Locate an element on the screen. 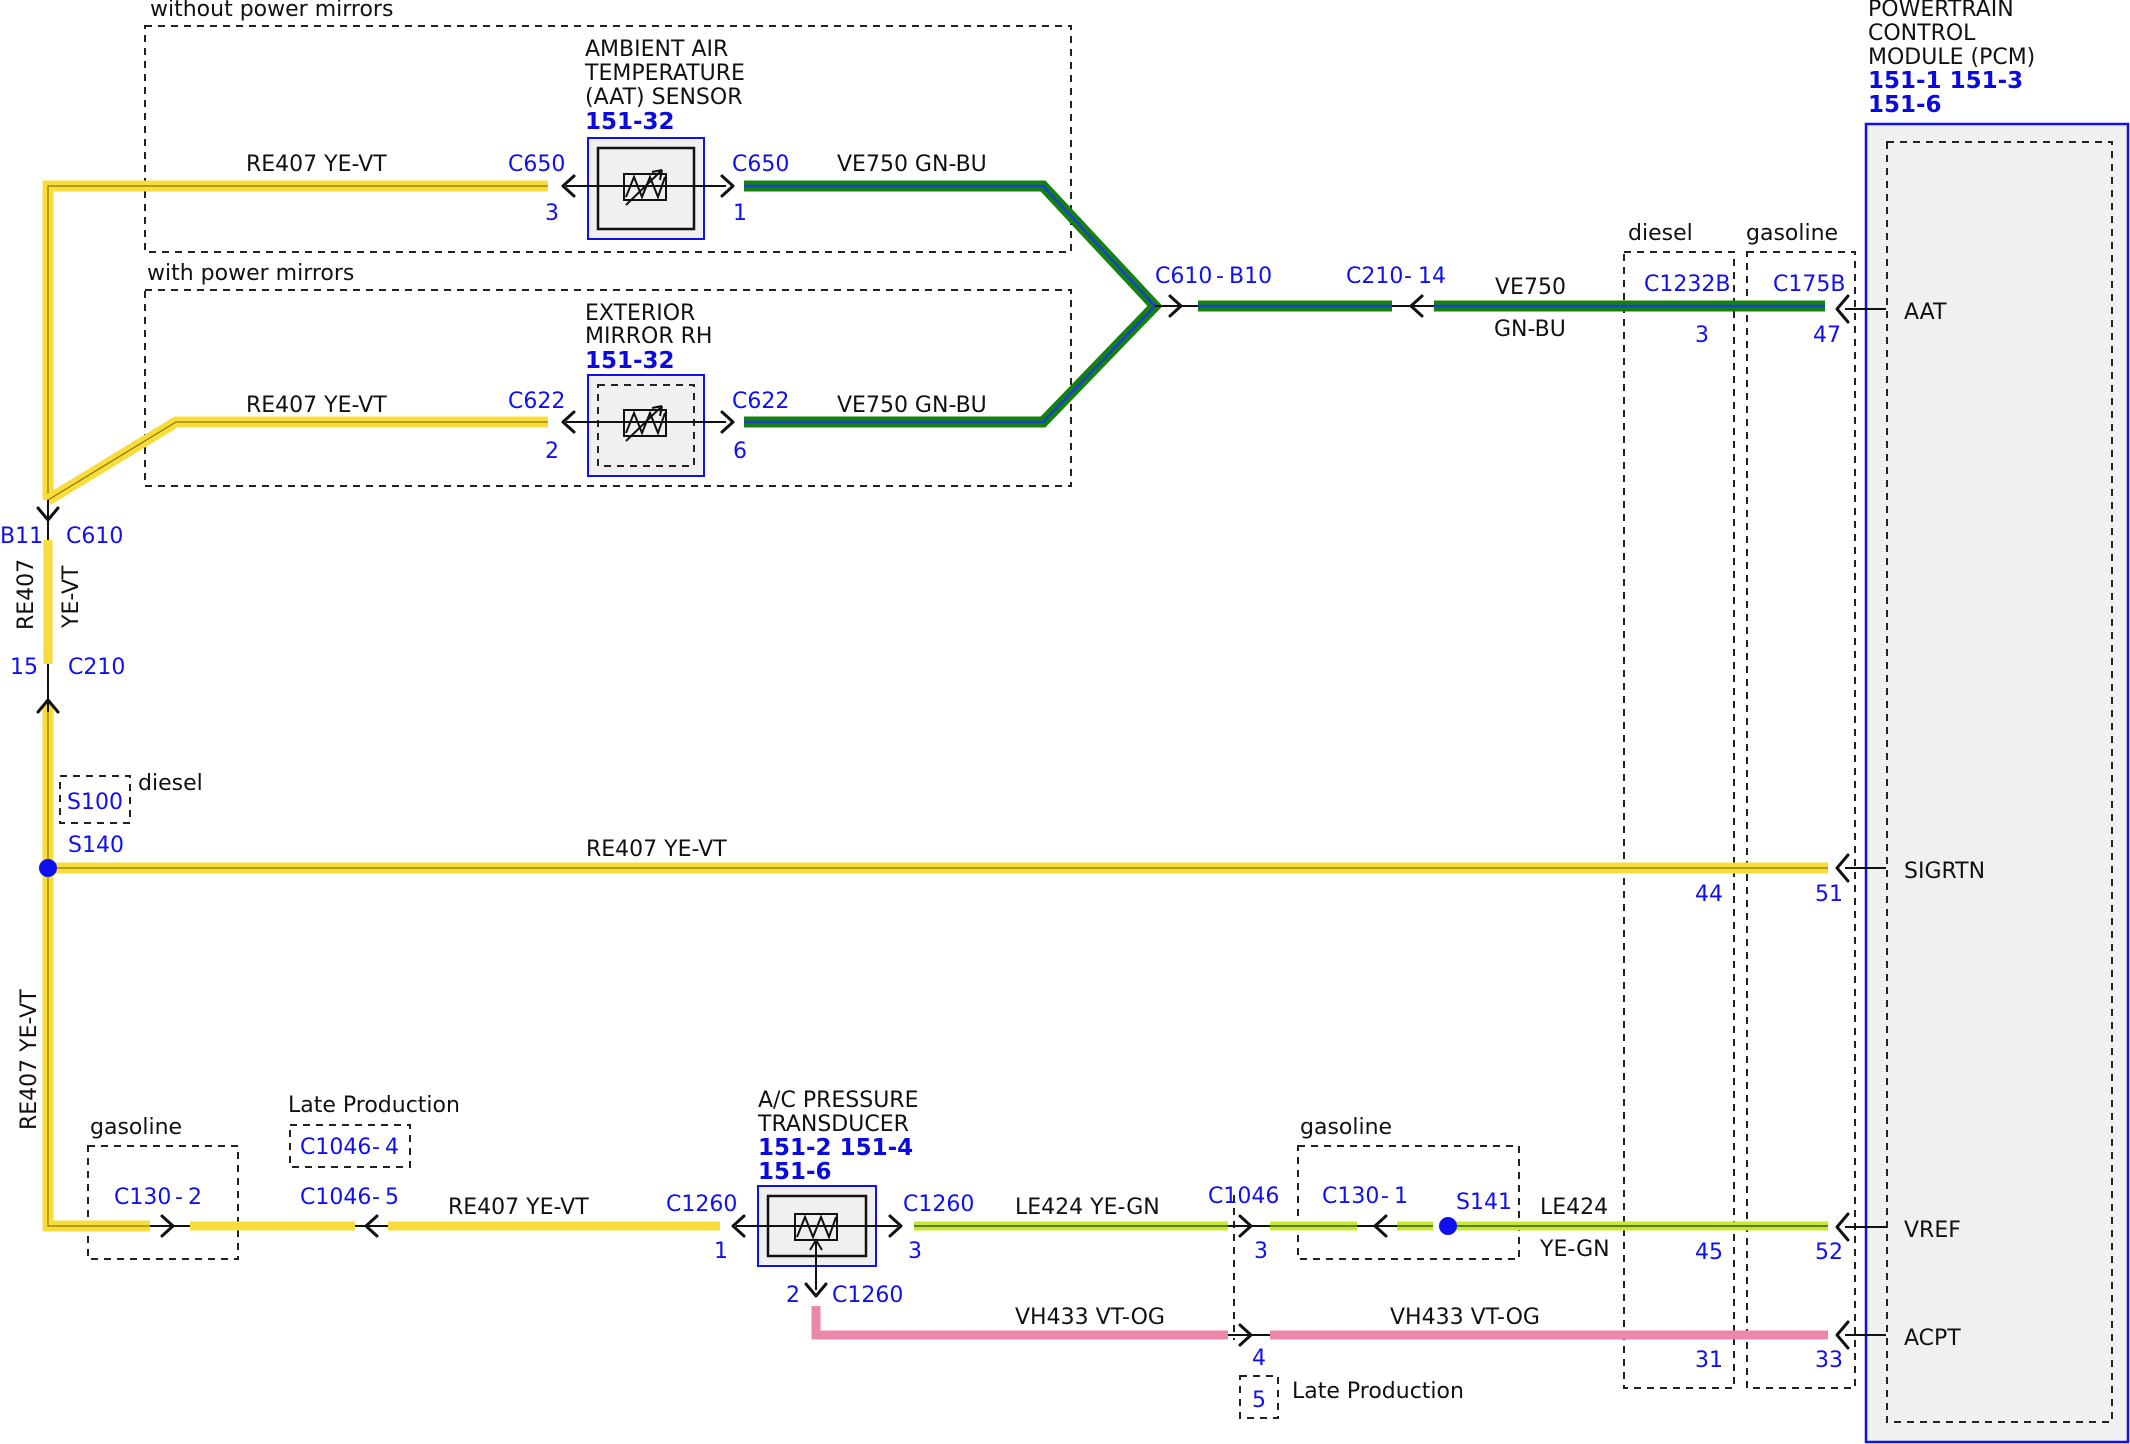 This screenshot has width=2130, height=1444. exterior-mirror-rh is located at coordinates (646, 425).